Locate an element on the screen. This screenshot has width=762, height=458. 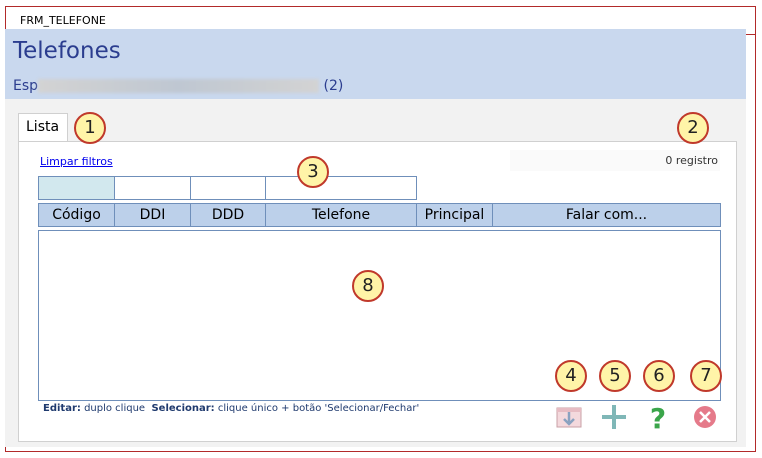
callout-marker: 5 is located at coordinates (615, 376).